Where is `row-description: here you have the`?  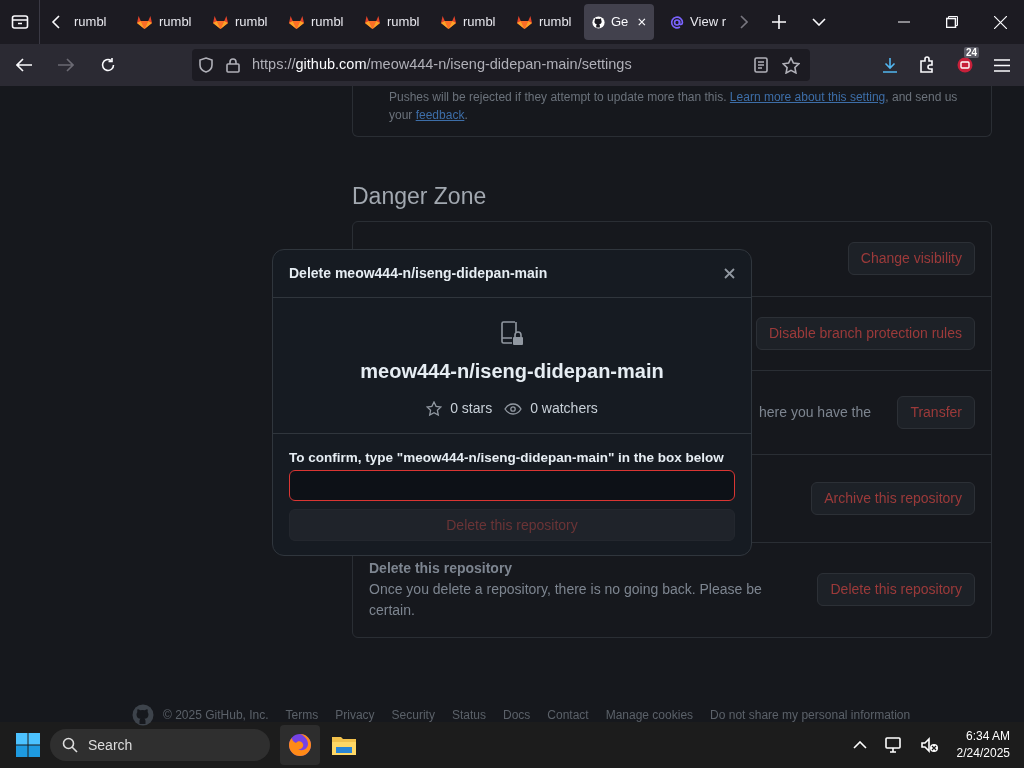
row-description: here you have the is located at coordinates (815, 412).